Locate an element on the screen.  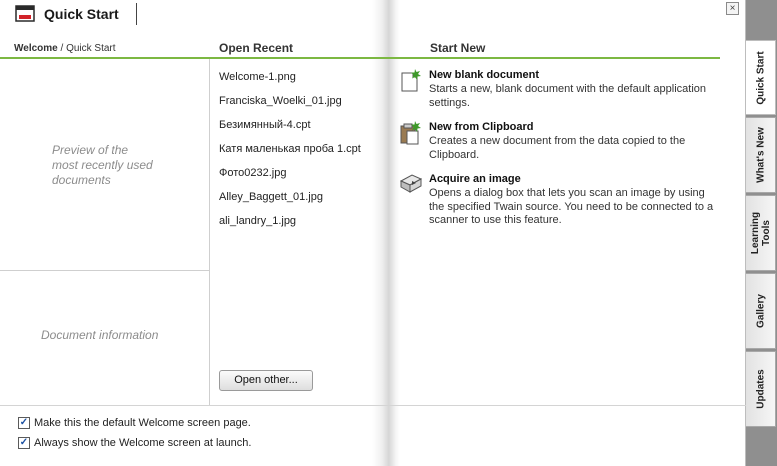
page-title: Quick Start is located at coordinates (81, 14).